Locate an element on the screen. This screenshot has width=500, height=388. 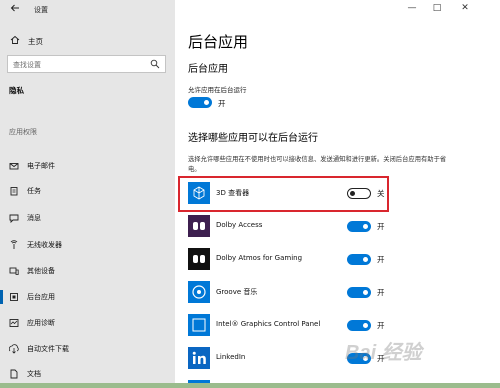
app-name: Intel® Graphics Control Panel is located at coordinates (268, 324).